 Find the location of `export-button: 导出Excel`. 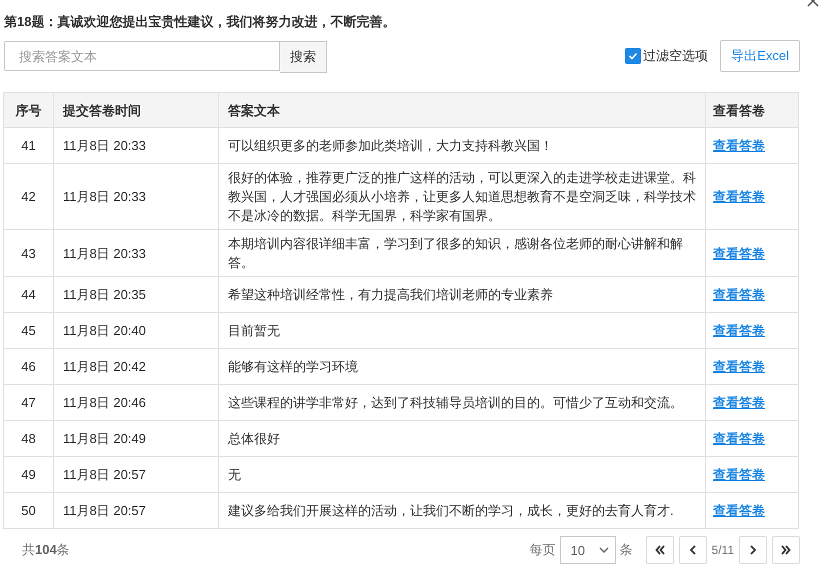

export-button: 导出Excel is located at coordinates (760, 56).